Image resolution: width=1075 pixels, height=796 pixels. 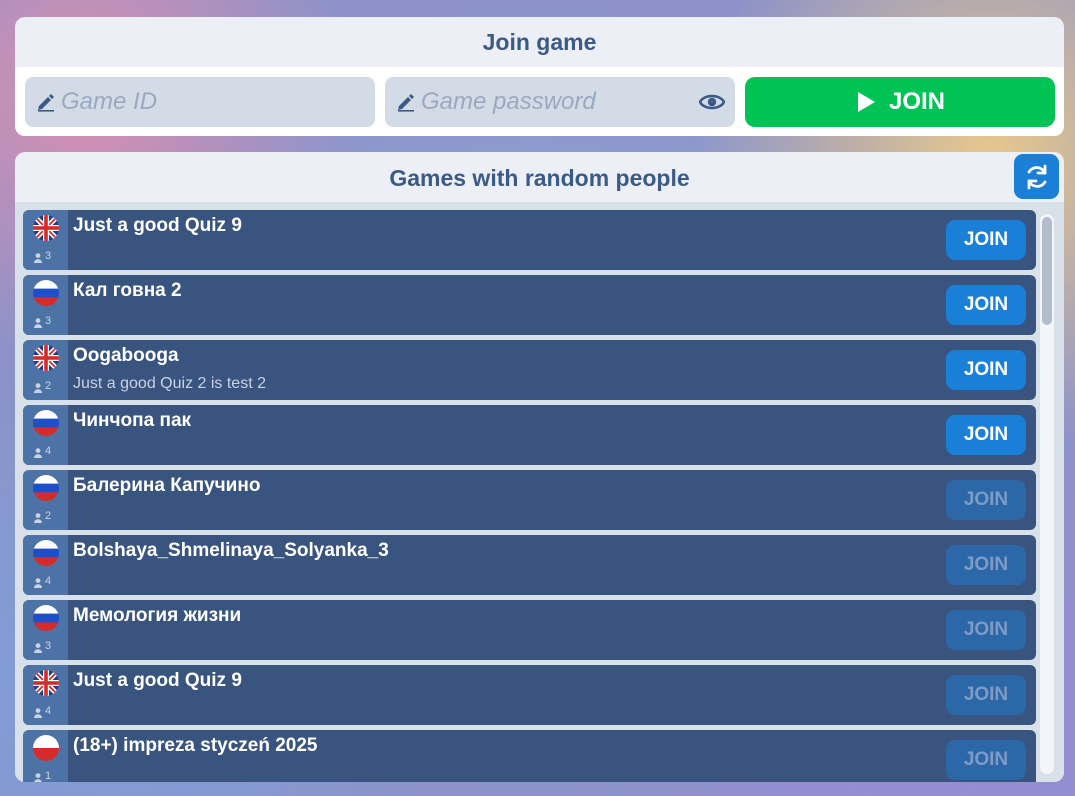 What do you see at coordinates (167, 485) in the screenshot?
I see `game-name: Балерина Капучино` at bounding box center [167, 485].